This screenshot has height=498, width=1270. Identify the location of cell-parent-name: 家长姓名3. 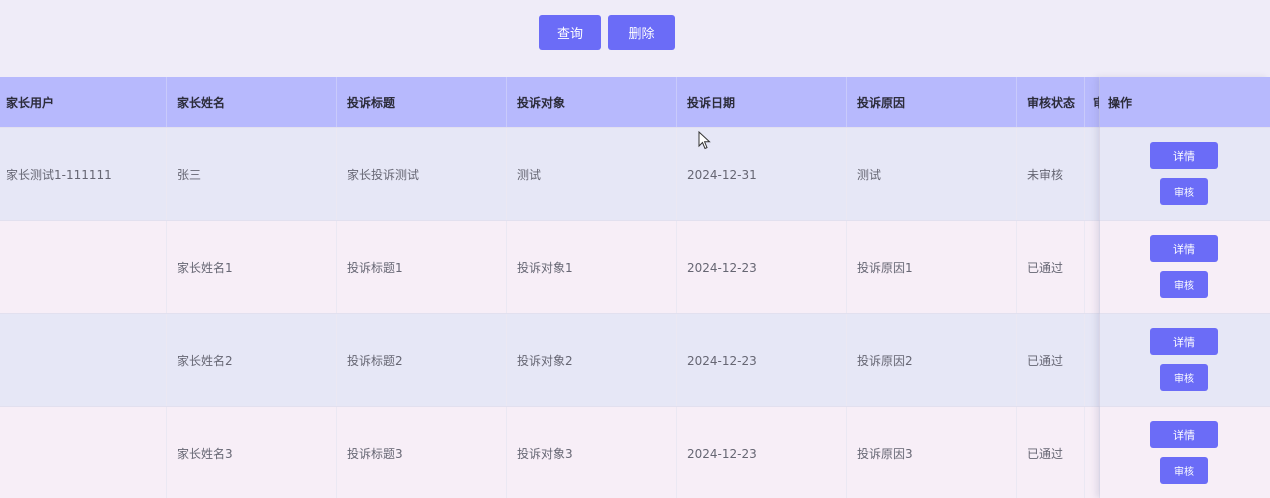
(252, 452).